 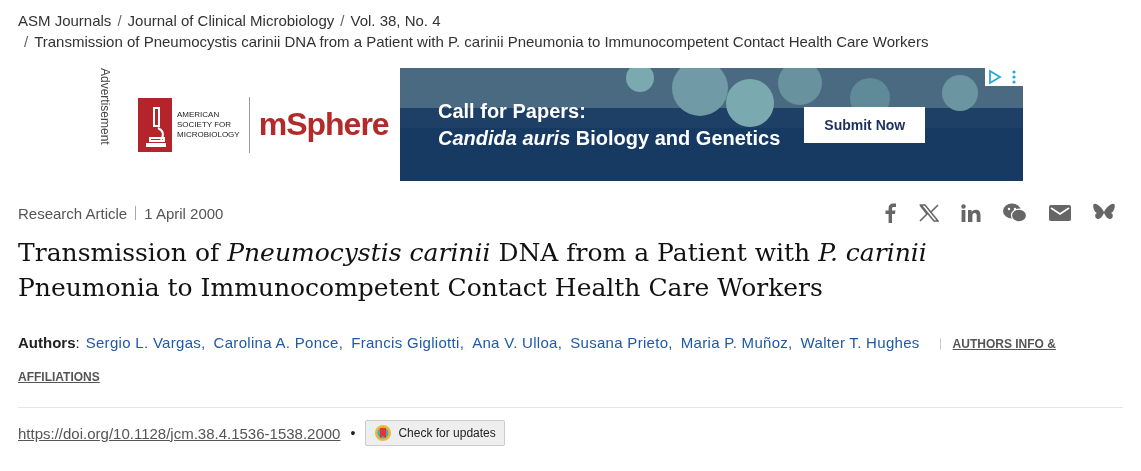 What do you see at coordinates (736, 342) in the screenshot?
I see `author-link: Maria P. Muñoz,` at bounding box center [736, 342].